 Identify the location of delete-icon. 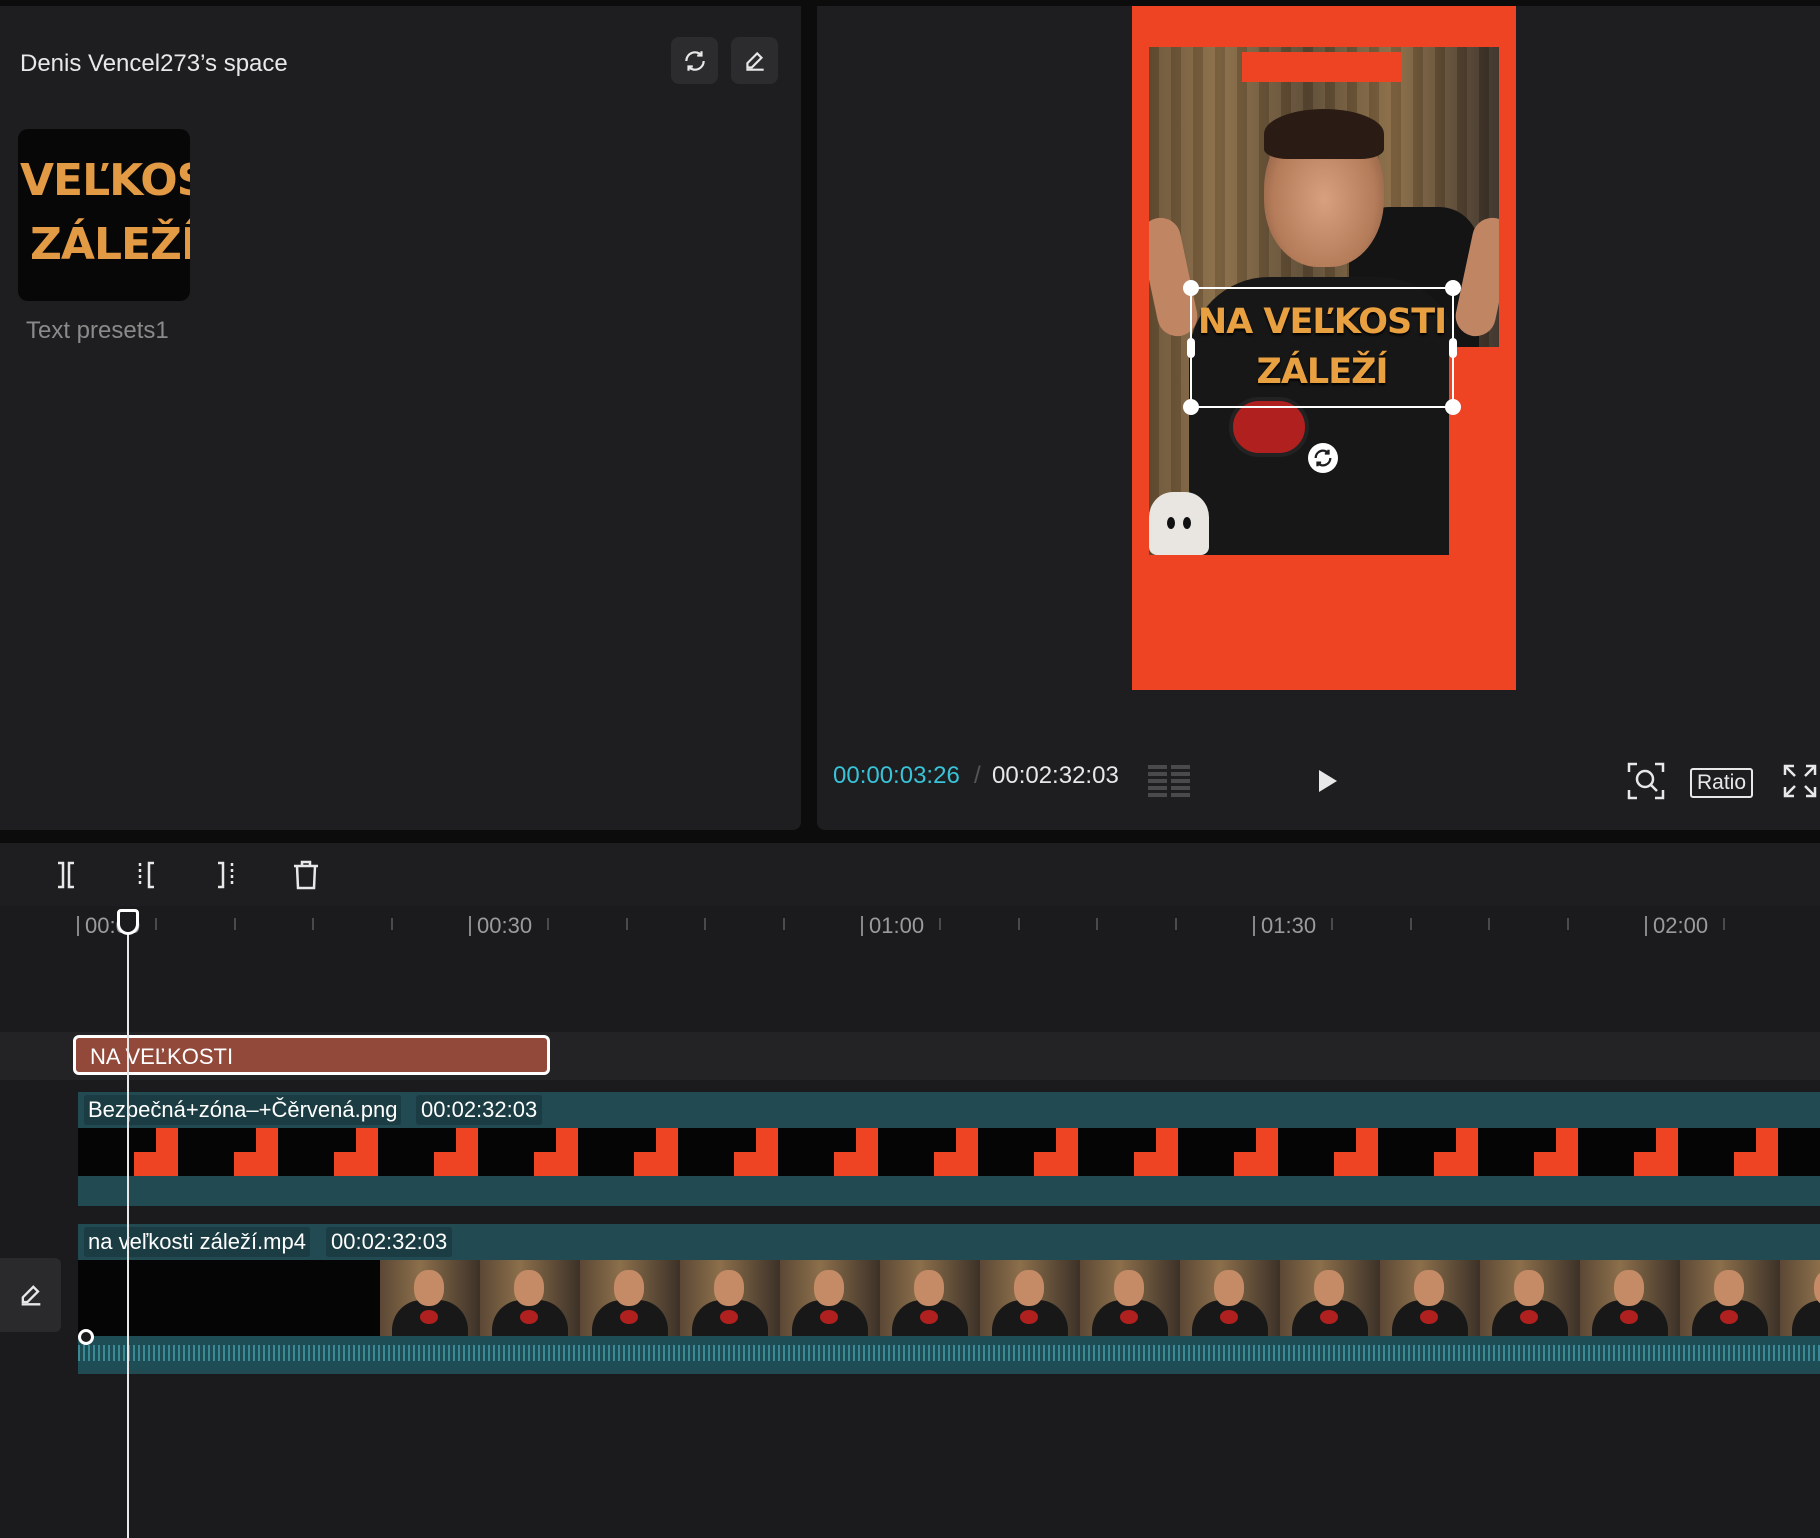
(306, 875).